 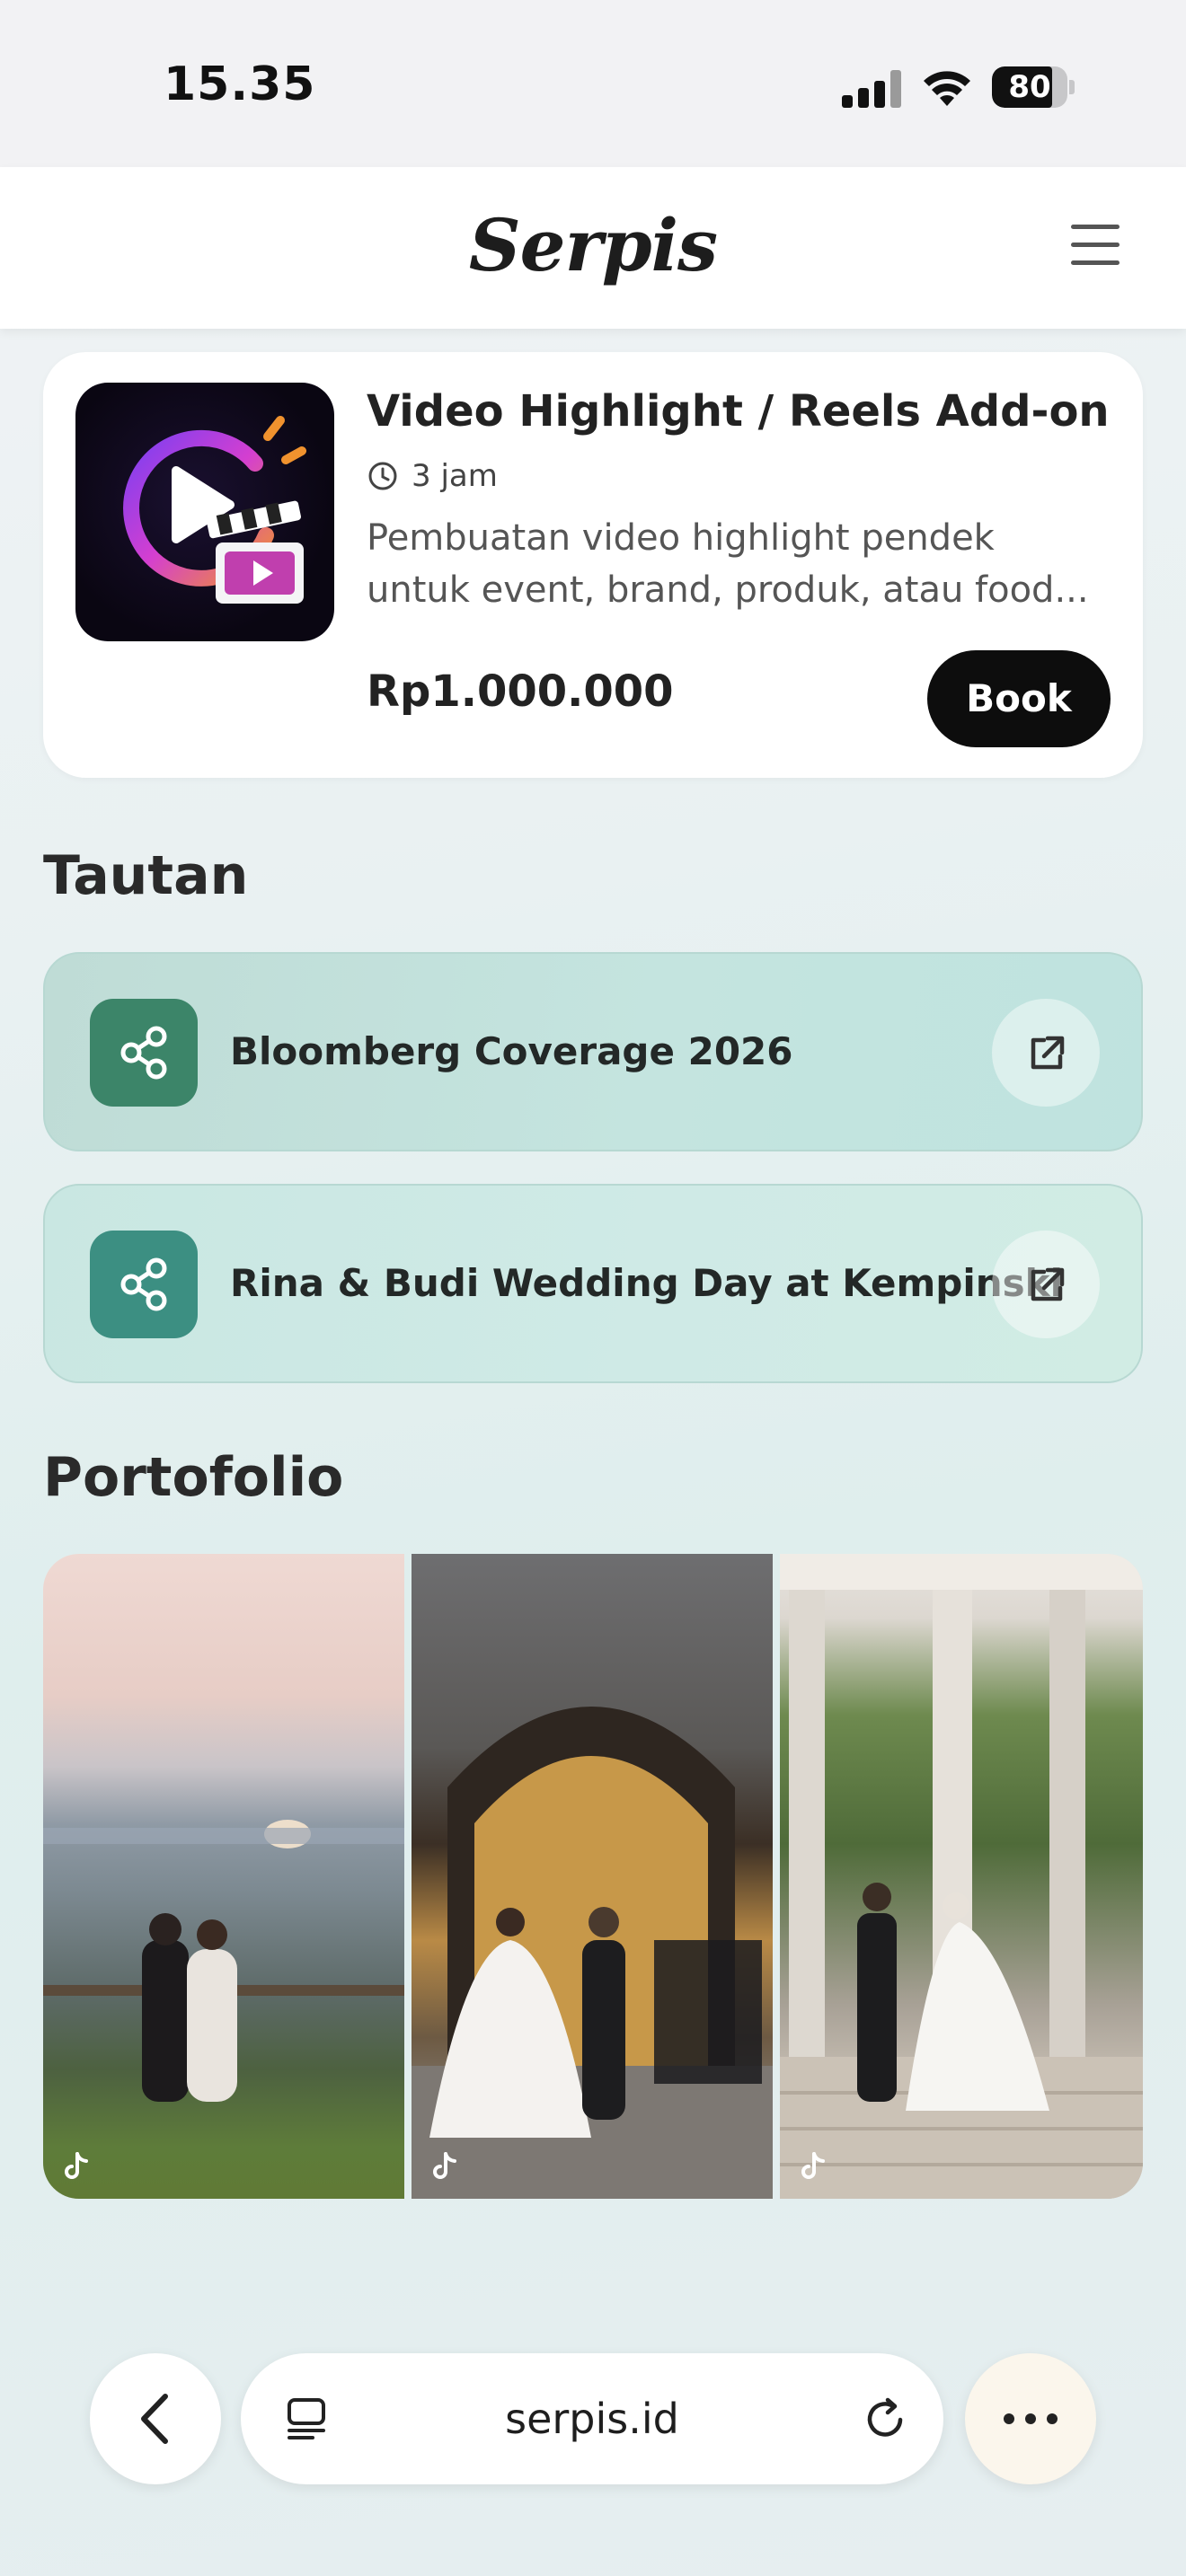 I want to click on cellular-signal-icon, so click(x=871, y=89).